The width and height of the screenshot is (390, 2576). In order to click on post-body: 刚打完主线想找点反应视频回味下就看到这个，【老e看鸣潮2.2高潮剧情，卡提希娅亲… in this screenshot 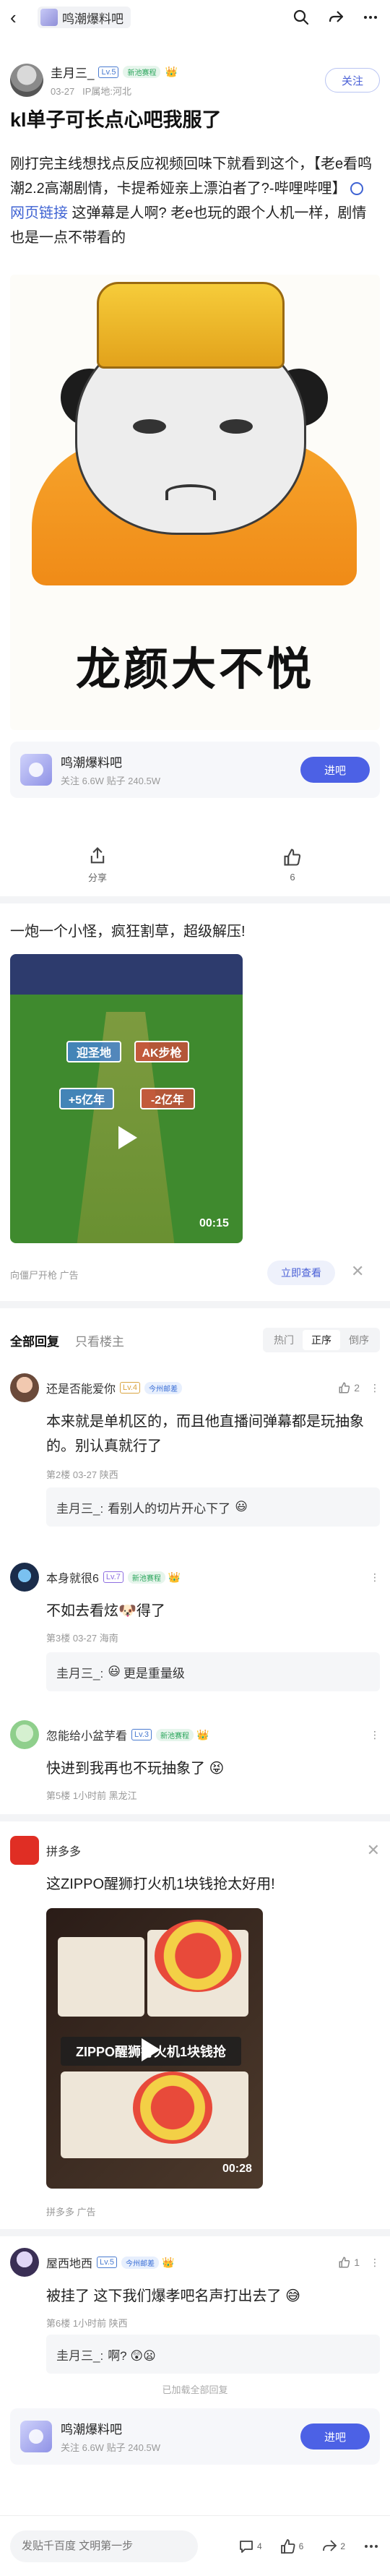, I will do `click(195, 201)`.